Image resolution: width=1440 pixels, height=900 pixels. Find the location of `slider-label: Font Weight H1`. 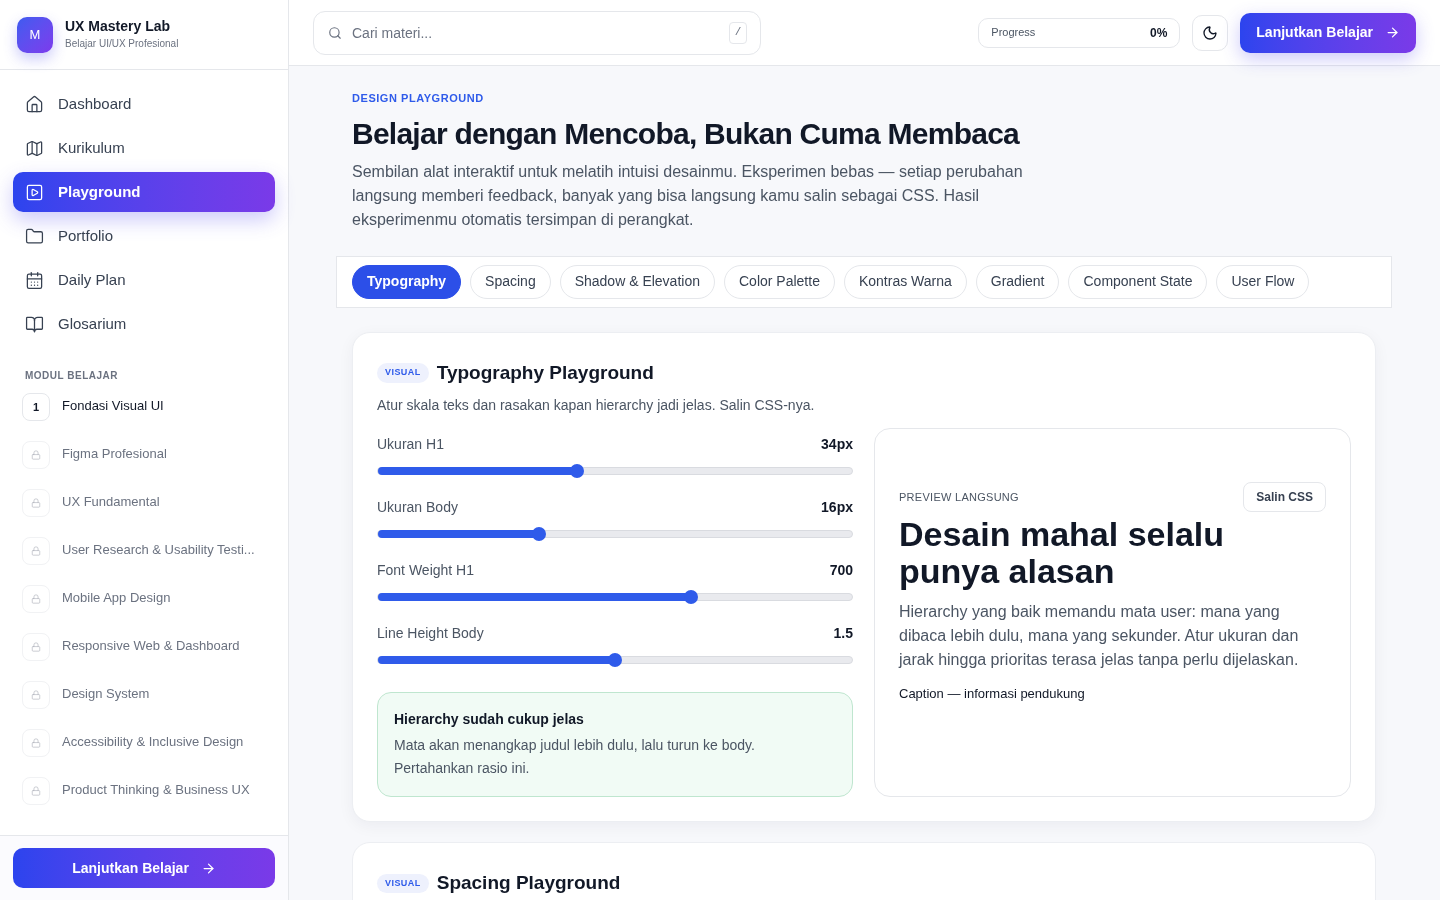

slider-label: Font Weight H1 is located at coordinates (425, 570).